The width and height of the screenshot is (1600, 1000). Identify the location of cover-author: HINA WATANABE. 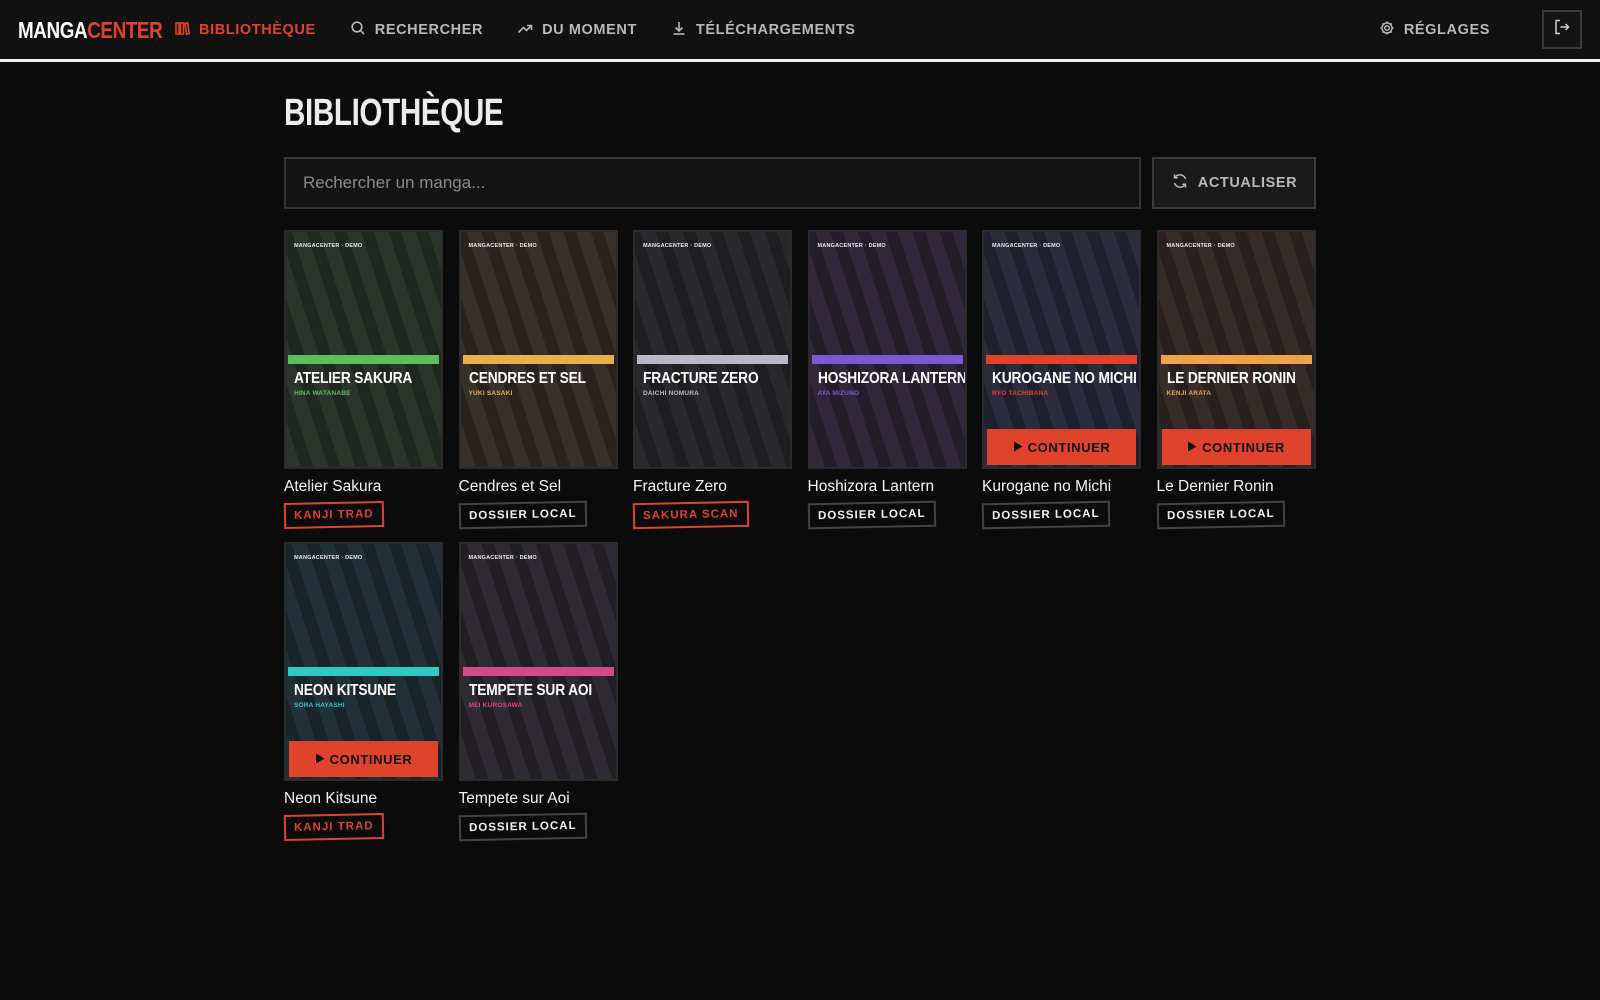
(322, 393).